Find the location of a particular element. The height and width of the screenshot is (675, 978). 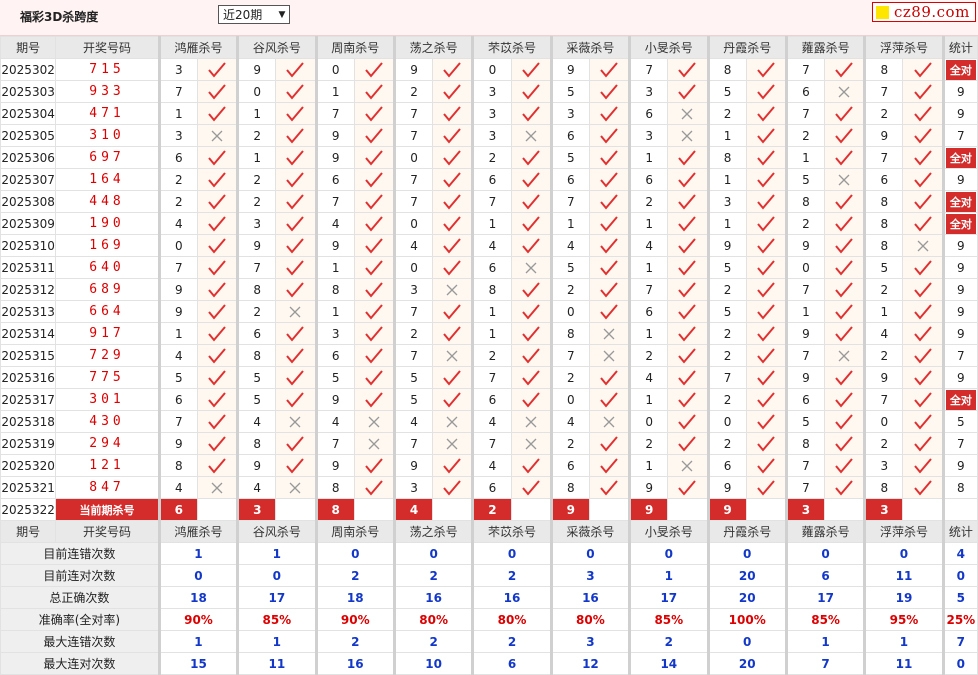

stats-value: 20 is located at coordinates (746, 575).